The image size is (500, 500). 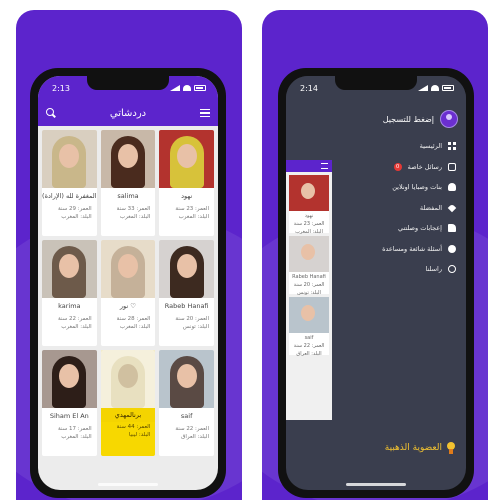 I want to click on profile-card: Siham El An العمر: 17 سنة البلد: المغرب, so click(x=69, y=403).